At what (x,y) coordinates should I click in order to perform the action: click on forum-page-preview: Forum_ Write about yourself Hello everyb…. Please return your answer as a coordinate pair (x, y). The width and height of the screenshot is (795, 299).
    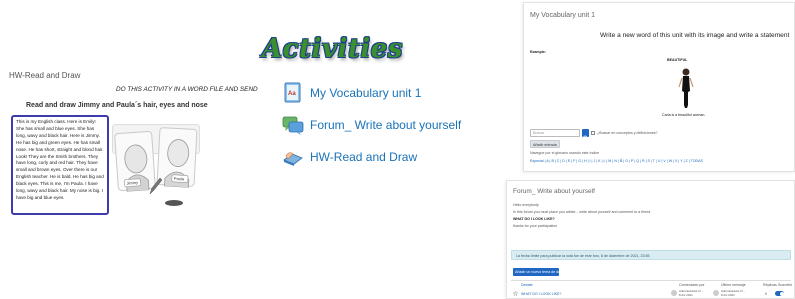
    Looking at the image, I should click on (650, 239).